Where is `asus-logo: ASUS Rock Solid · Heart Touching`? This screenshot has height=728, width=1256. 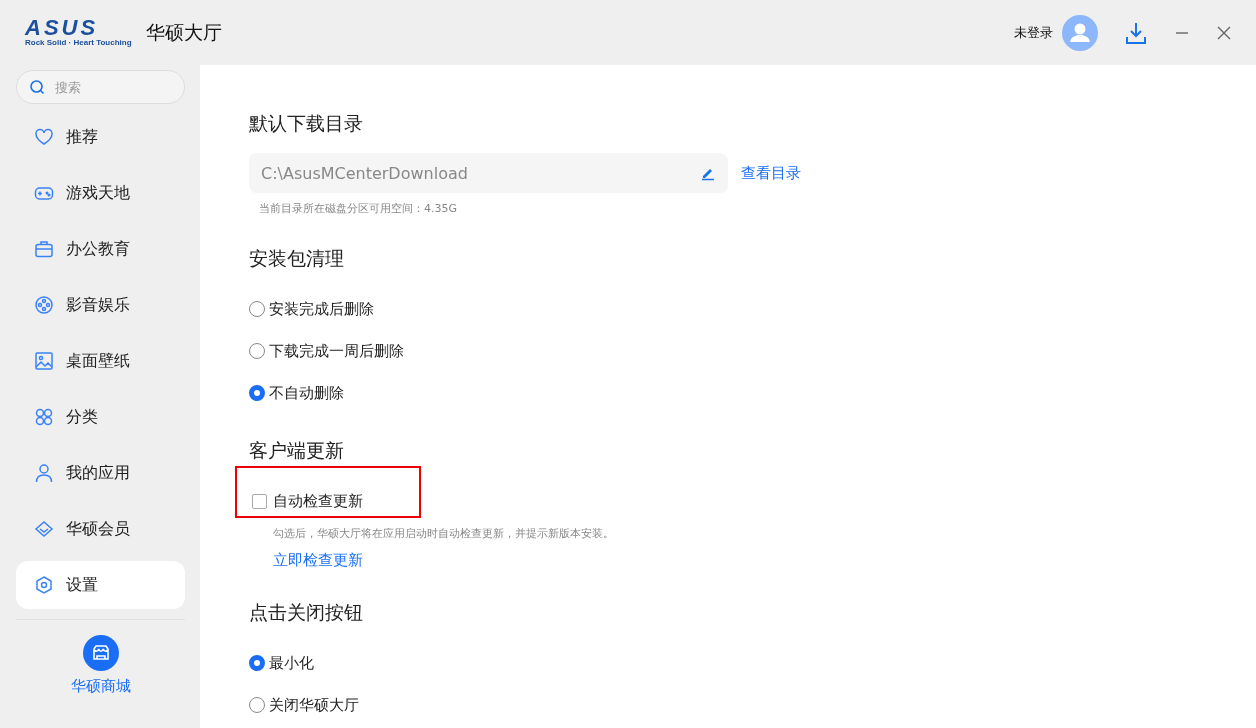 asus-logo: ASUS Rock Solid · Heart Touching is located at coordinates (78, 32).